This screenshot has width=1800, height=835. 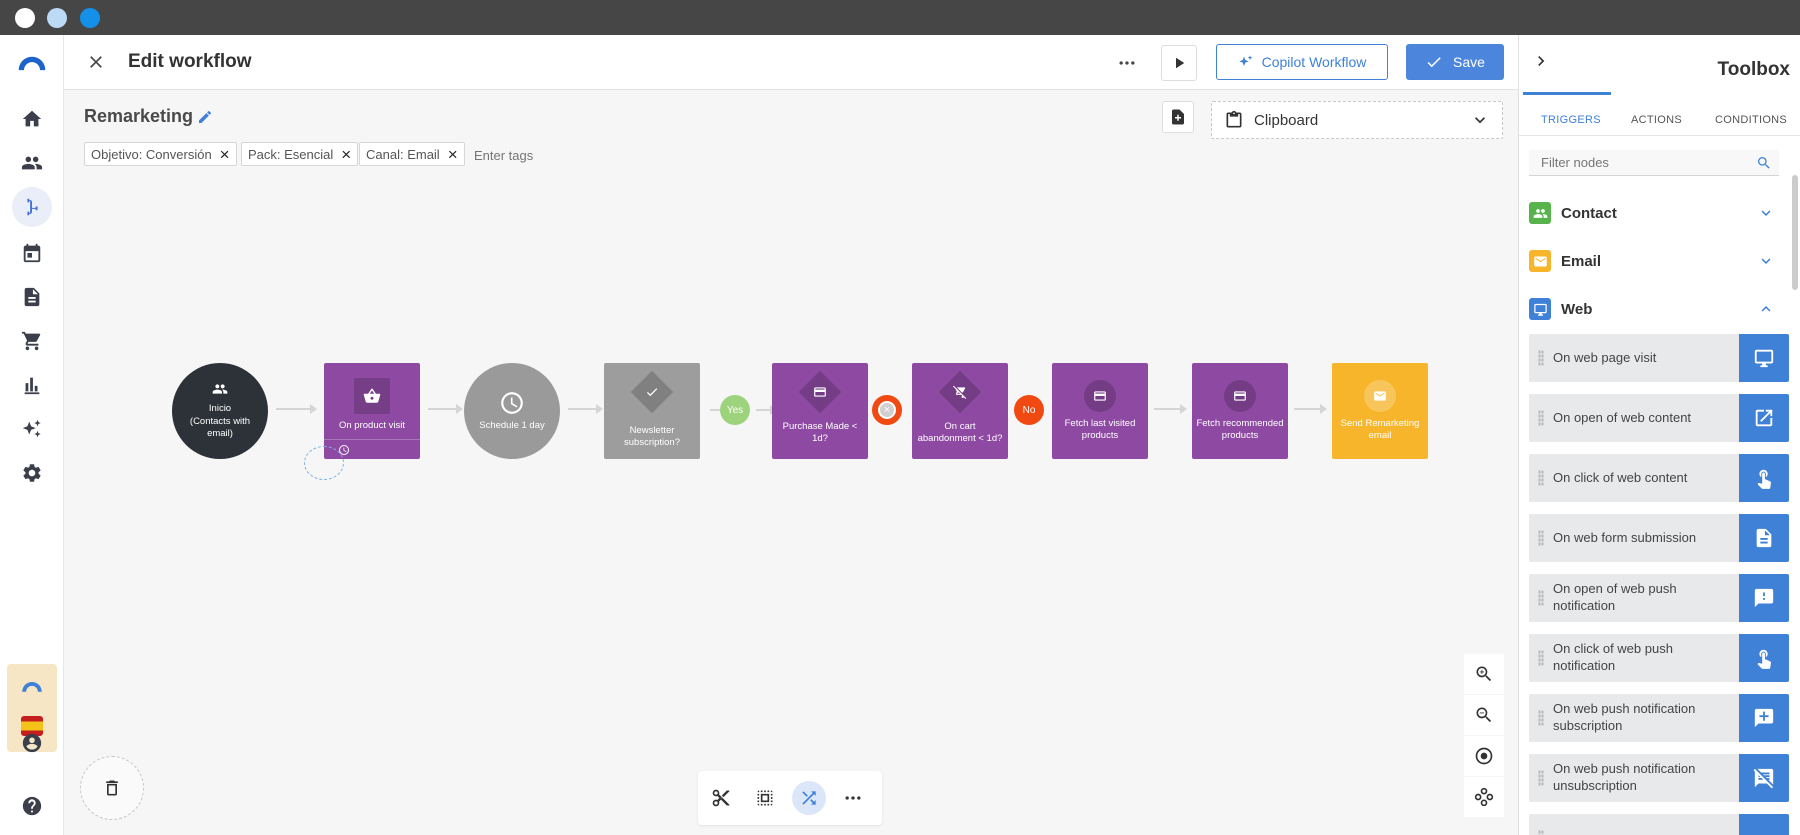 I want to click on workflow-node-start: Inicio (Contacts with email), so click(x=220, y=411).